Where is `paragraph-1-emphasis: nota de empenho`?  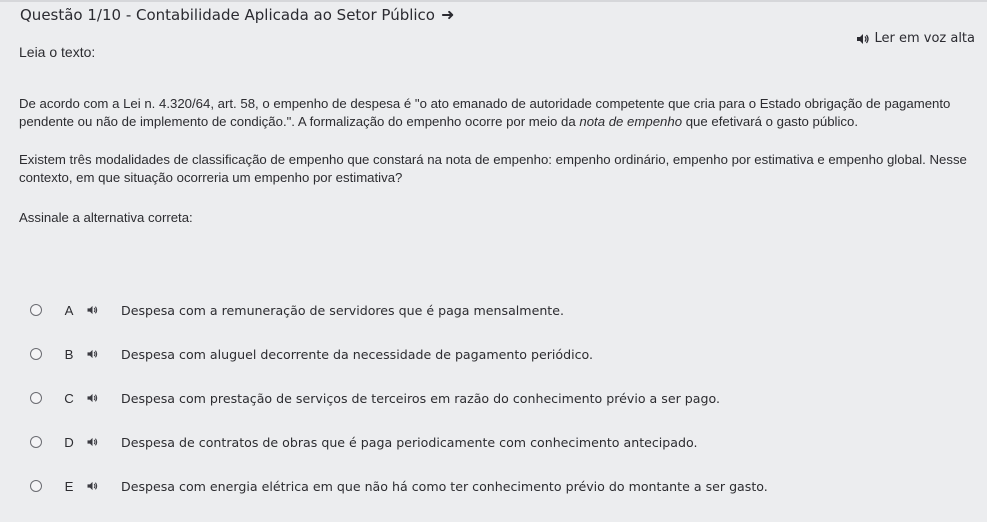 paragraph-1-emphasis: nota de empenho is located at coordinates (631, 121).